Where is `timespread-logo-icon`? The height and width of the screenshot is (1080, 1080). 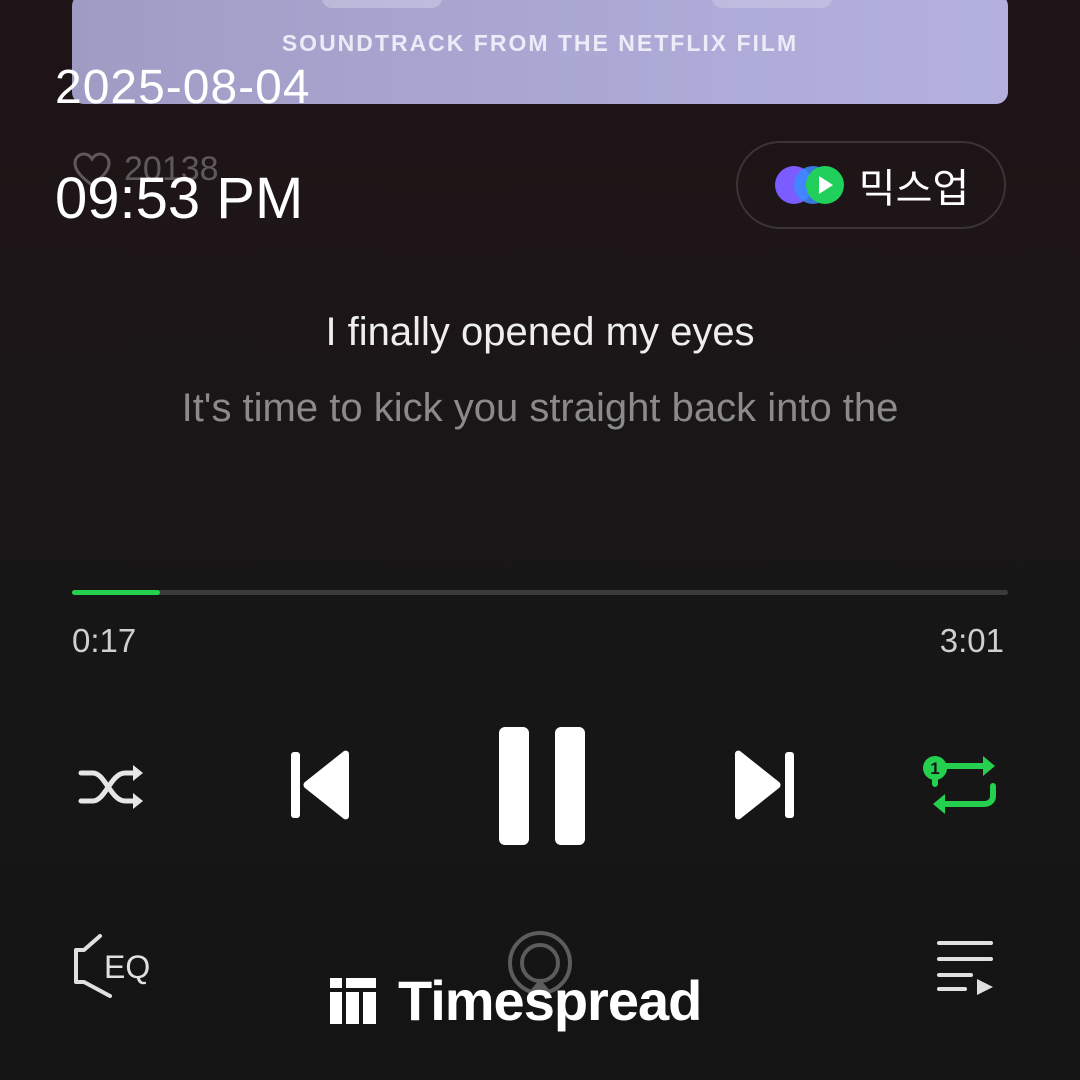
timespread-logo-icon is located at coordinates (353, 1000).